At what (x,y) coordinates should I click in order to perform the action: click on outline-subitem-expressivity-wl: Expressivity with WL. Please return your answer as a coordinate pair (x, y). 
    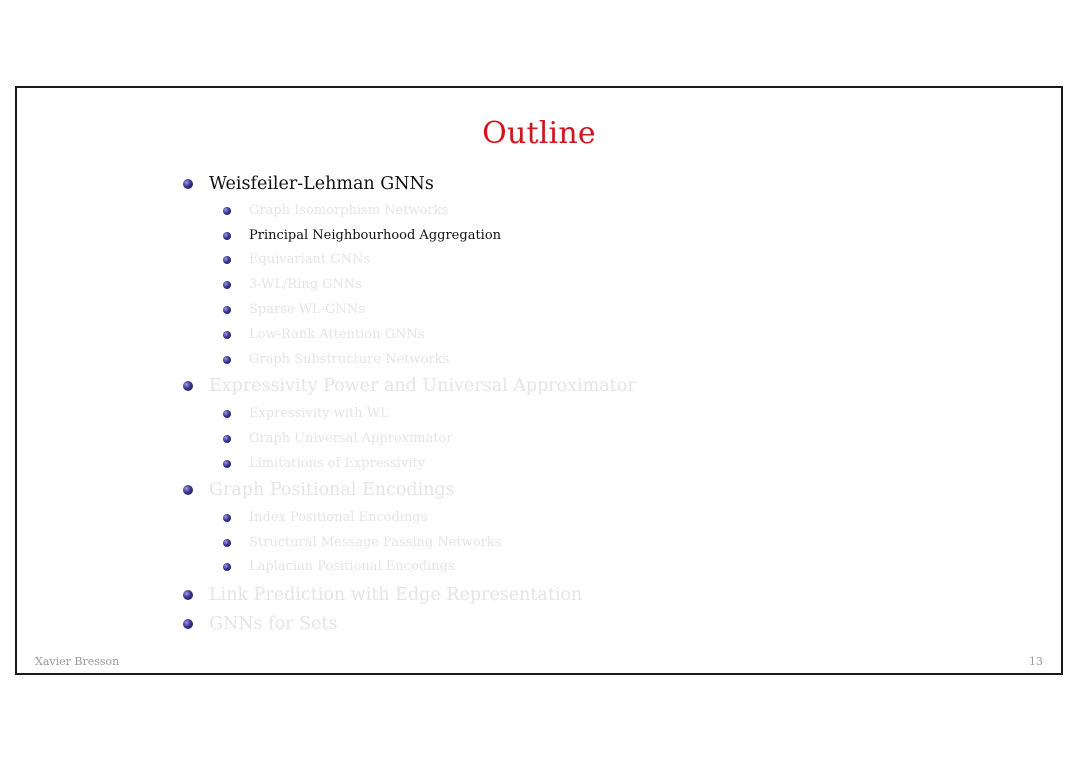
    Looking at the image, I should click on (306, 413).